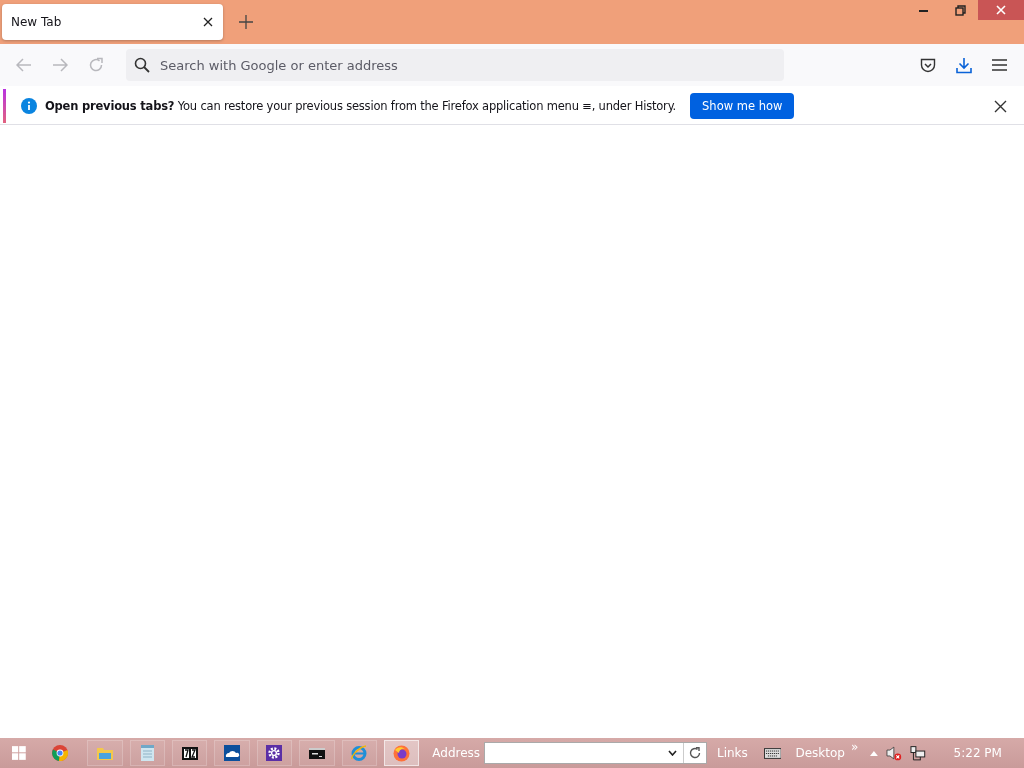 Image resolution: width=1024 pixels, height=768 pixels. Describe the element at coordinates (820, 753) in the screenshot. I see `desktop-toolbar-label: Desktop` at that location.